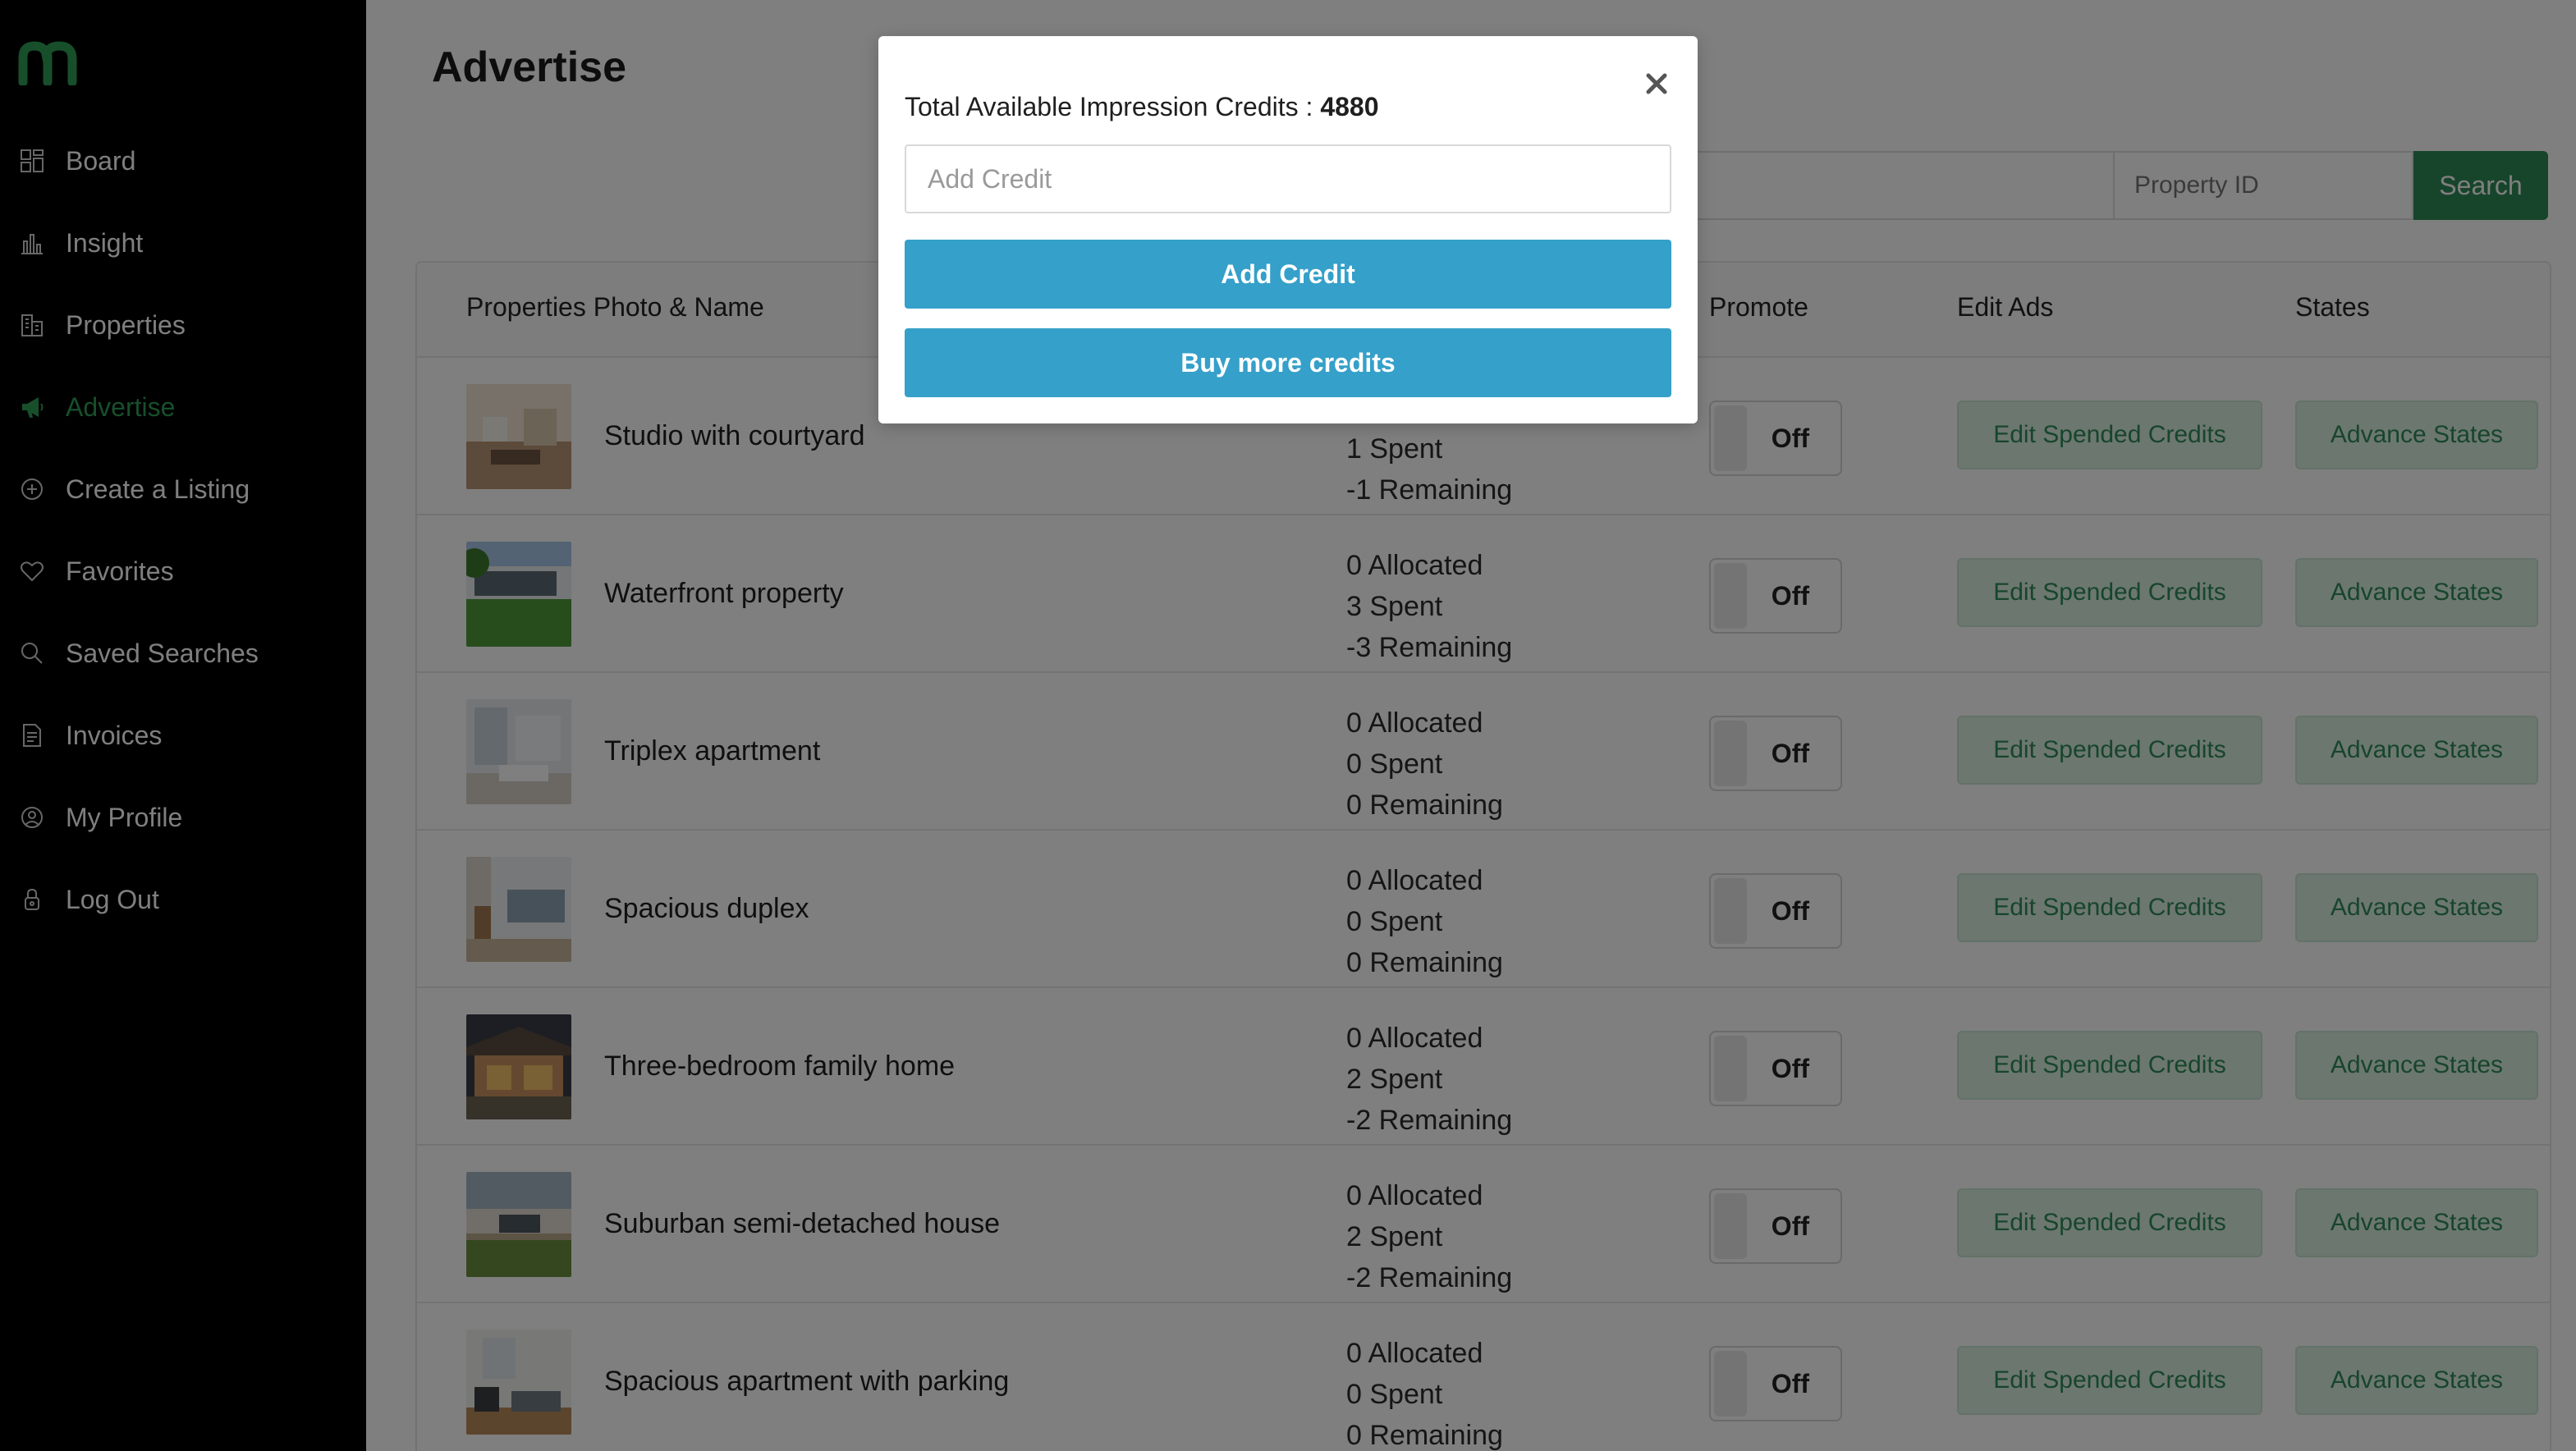  Describe the element at coordinates (1288, 274) in the screenshot. I see `add-credit-button: Add Credit` at that location.